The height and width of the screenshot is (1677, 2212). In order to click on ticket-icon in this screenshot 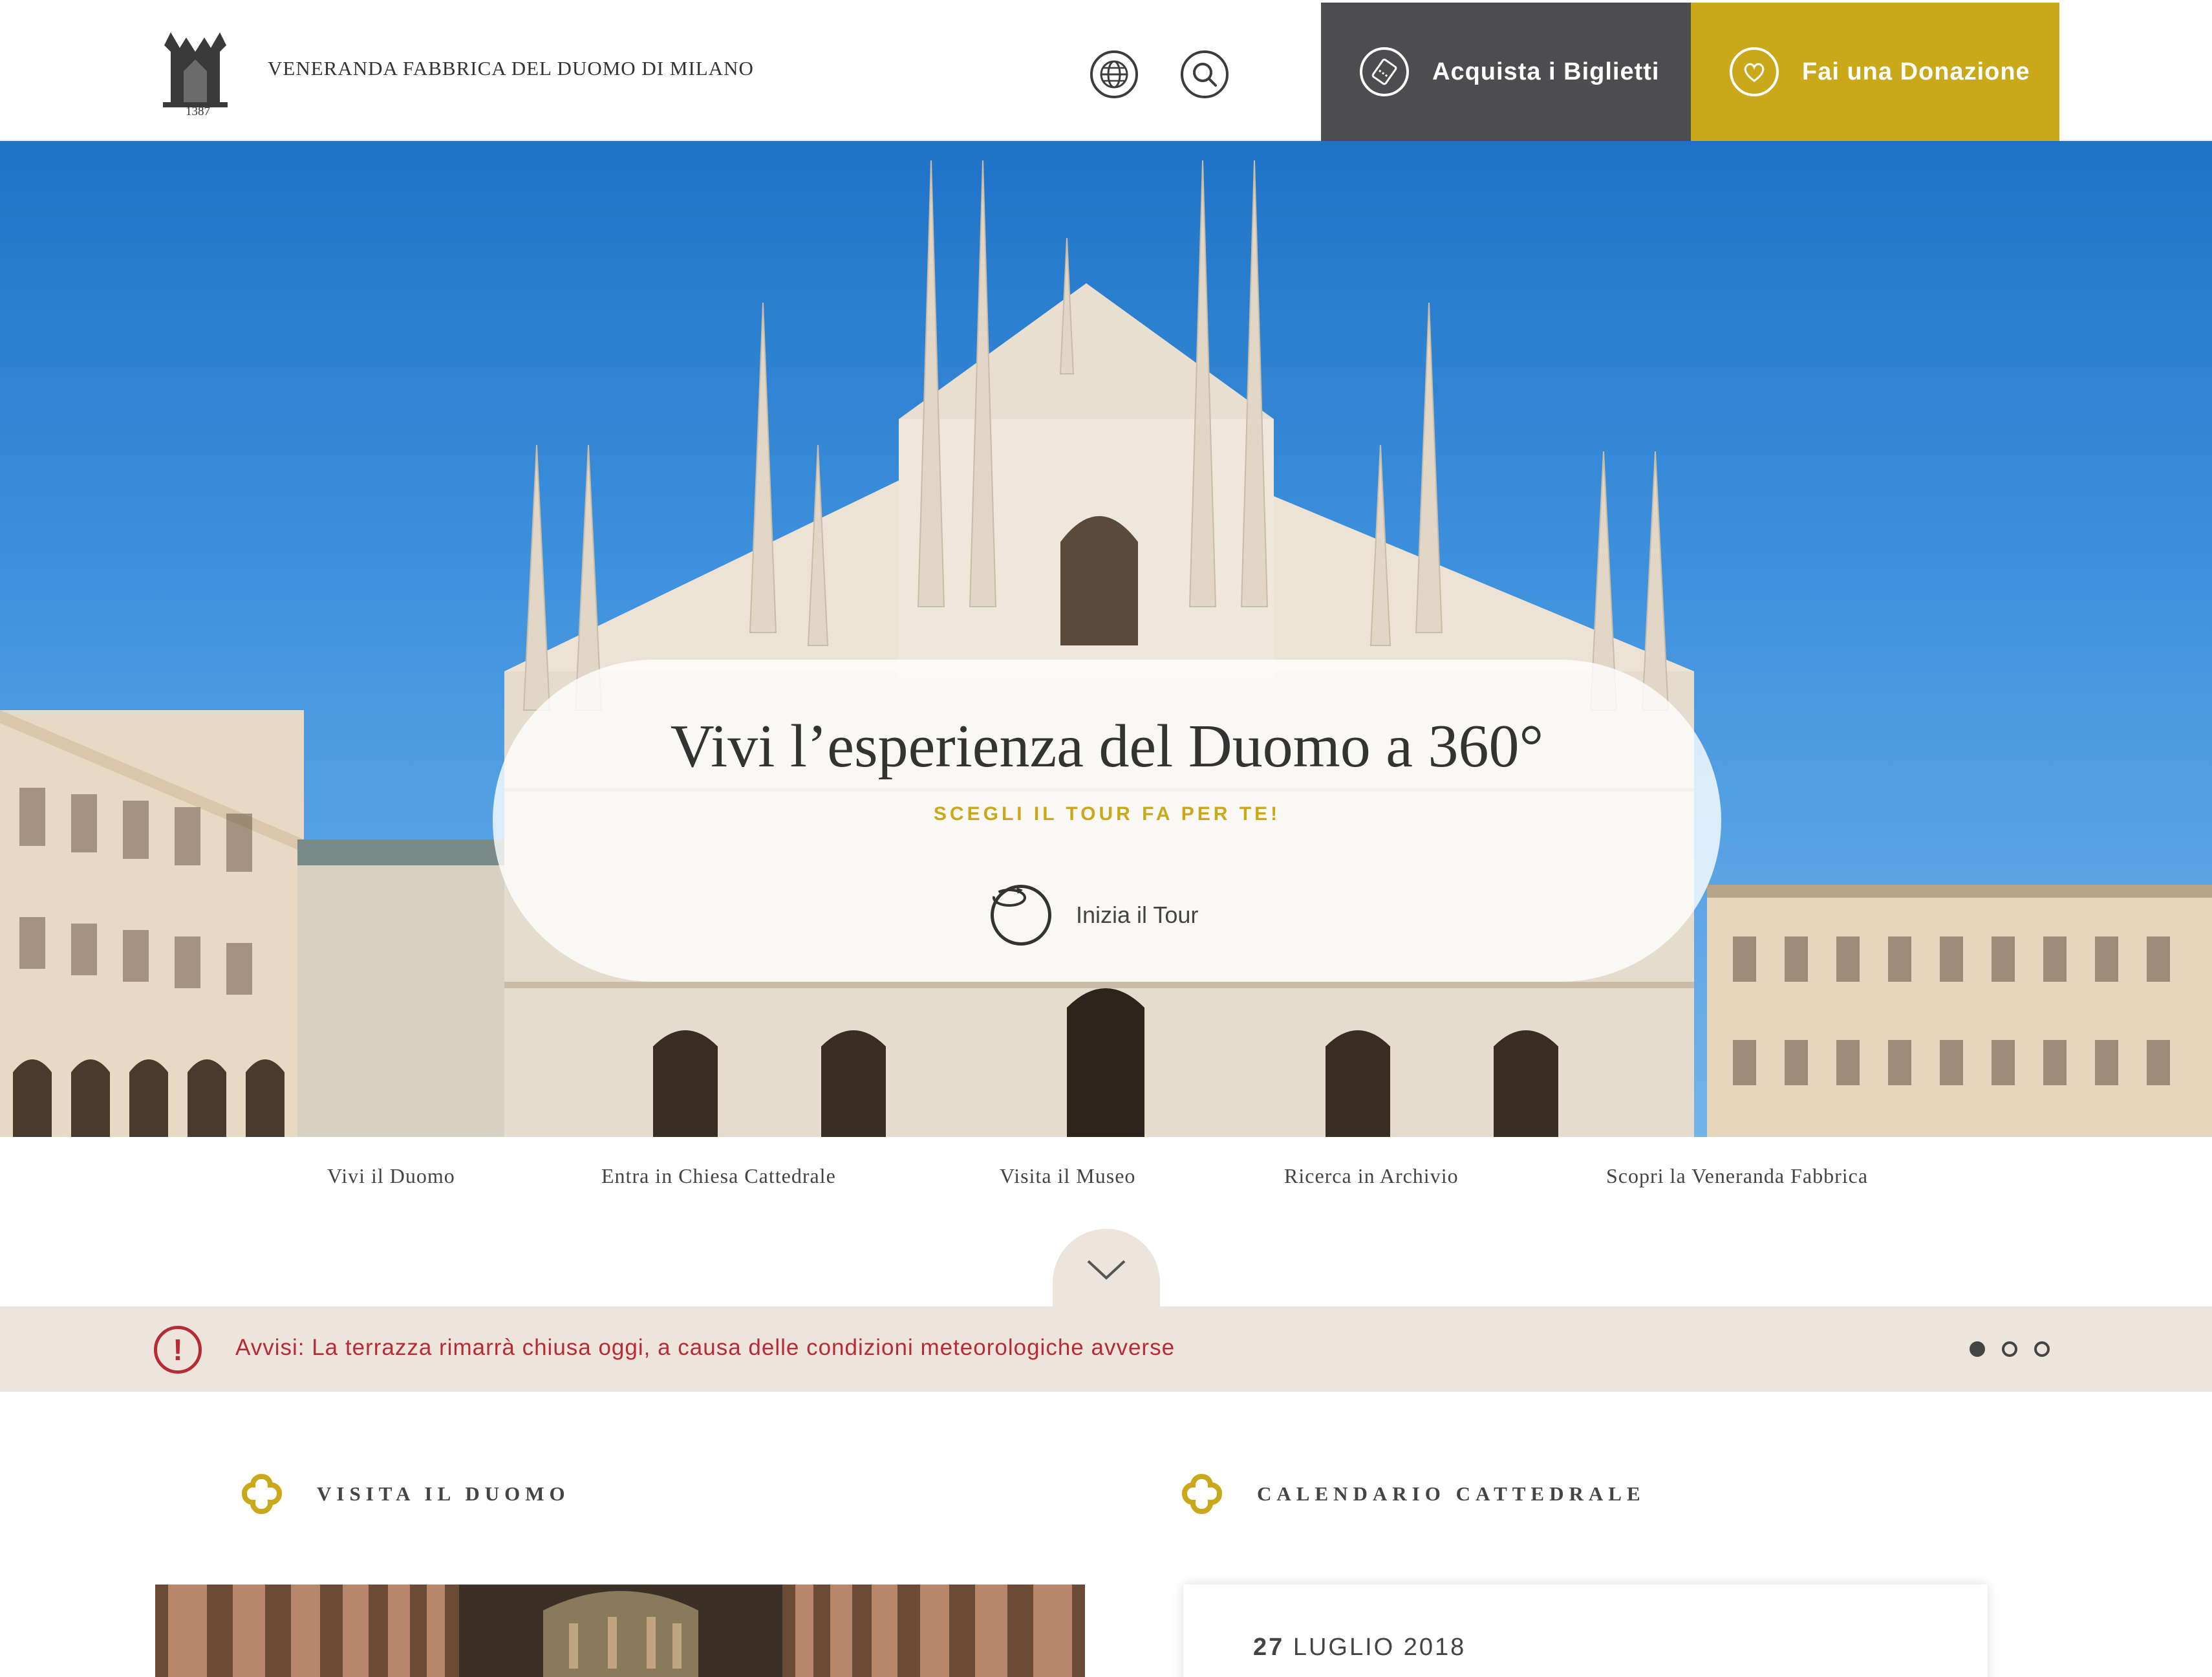, I will do `click(1384, 71)`.